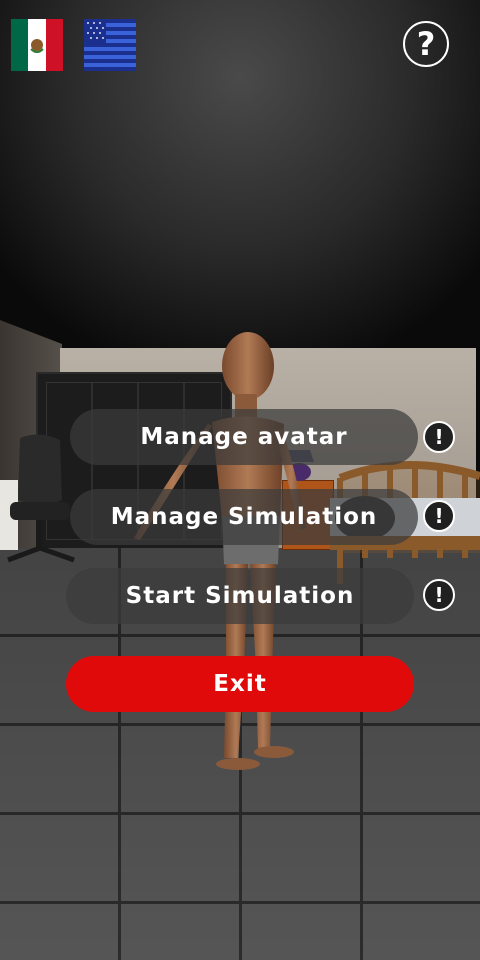  I want to click on manage-avatar-label: Manage avatar, so click(244, 437).